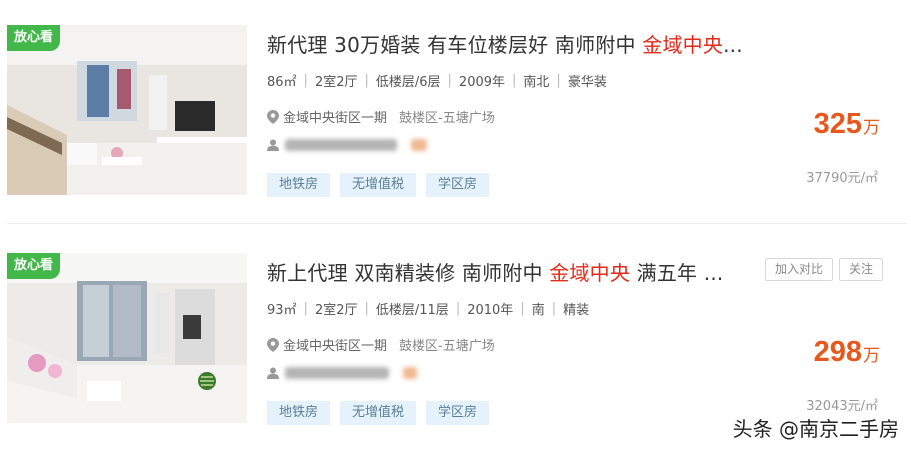  Describe the element at coordinates (815, 429) in the screenshot. I see `watermark-text: 头条 @南京二手房` at that location.